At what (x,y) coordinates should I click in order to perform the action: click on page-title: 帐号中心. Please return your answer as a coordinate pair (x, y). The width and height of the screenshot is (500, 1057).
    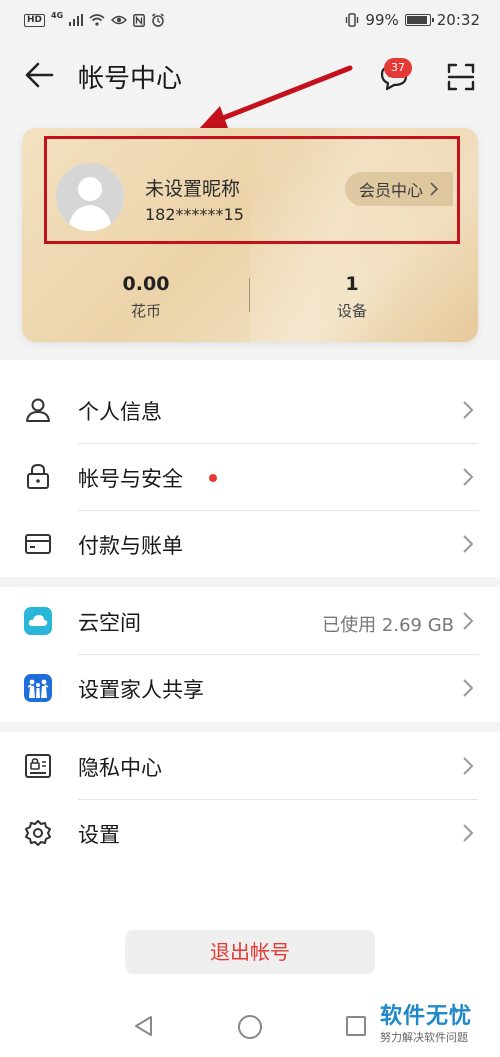
    Looking at the image, I should click on (130, 79).